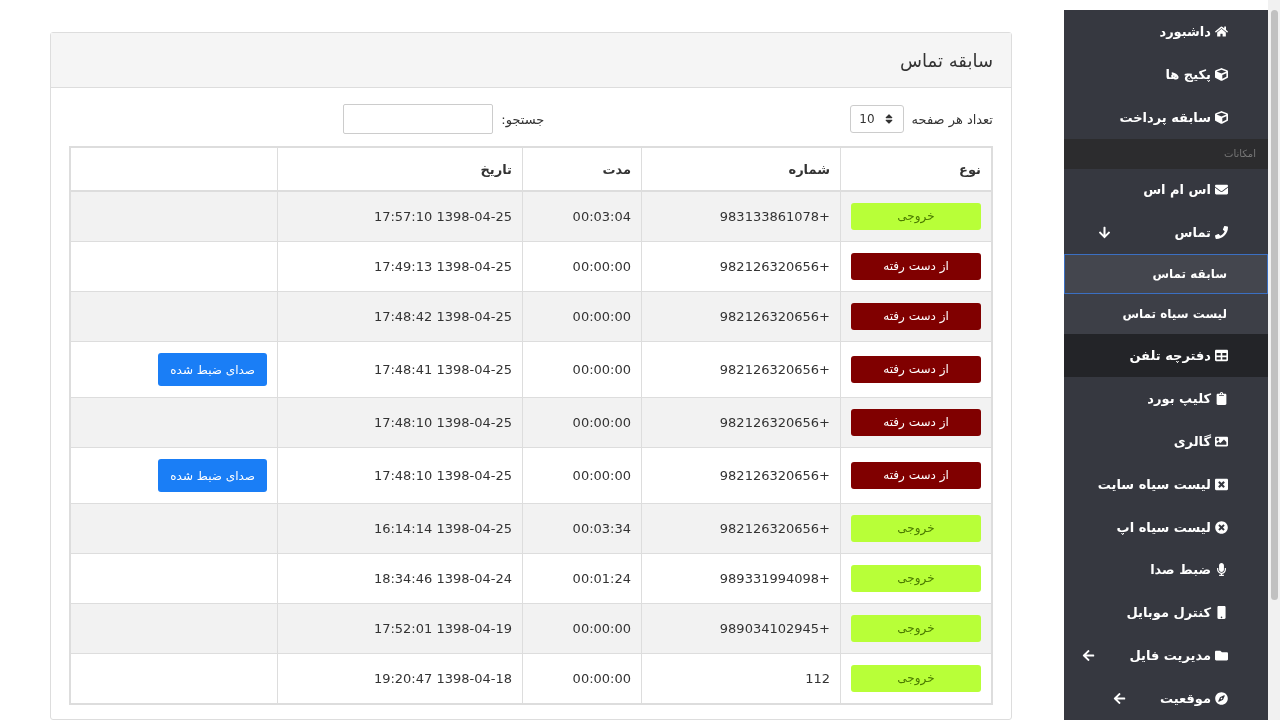 The height and width of the screenshot is (720, 1280). I want to click on table-cell: +983133861078, so click(741, 216).